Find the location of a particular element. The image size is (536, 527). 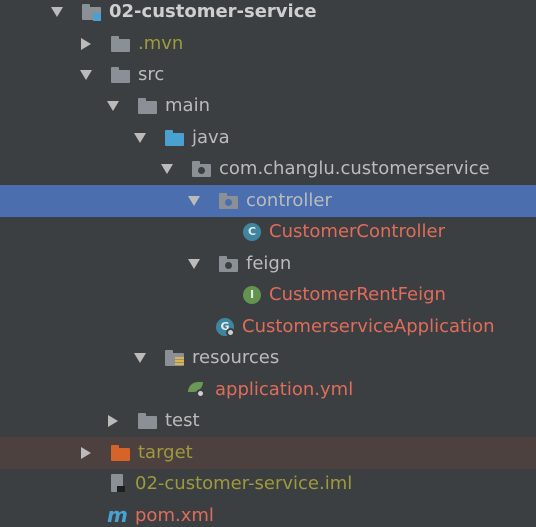

tree-item-resources: resources is located at coordinates (268, 358).